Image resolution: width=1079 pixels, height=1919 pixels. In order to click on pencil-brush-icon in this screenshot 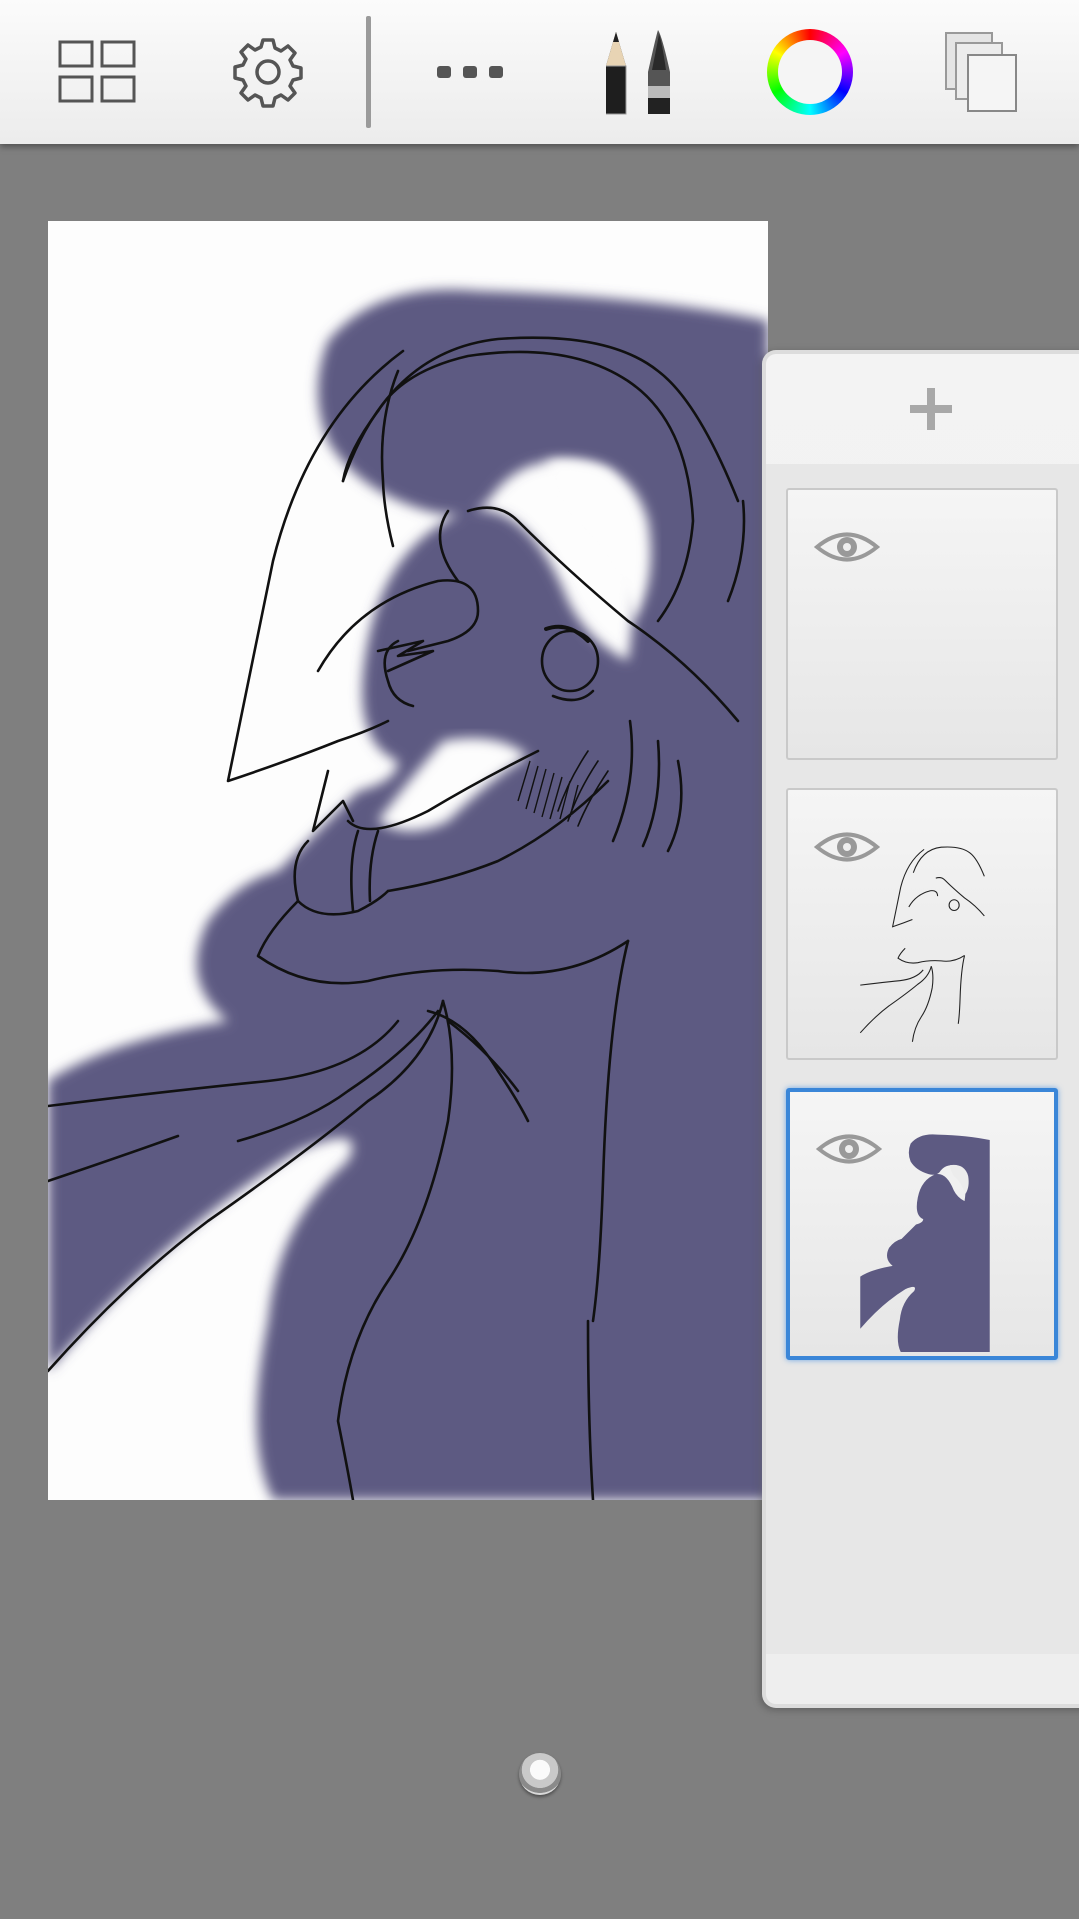, I will do `click(638, 72)`.